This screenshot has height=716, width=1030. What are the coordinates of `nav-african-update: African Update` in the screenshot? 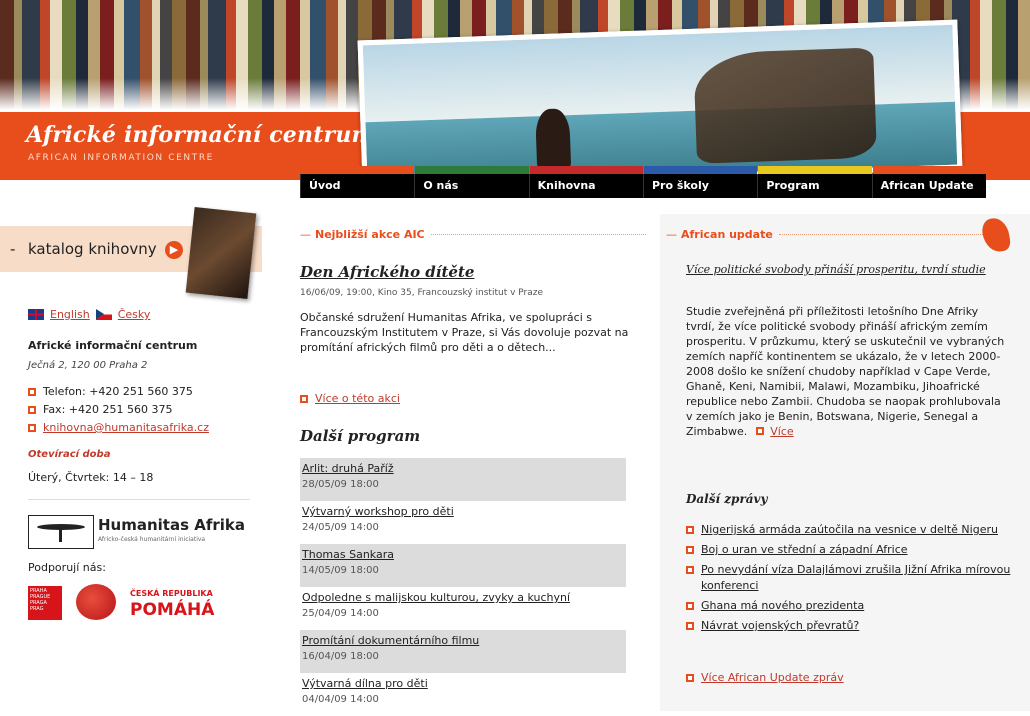 It's located at (929, 182).